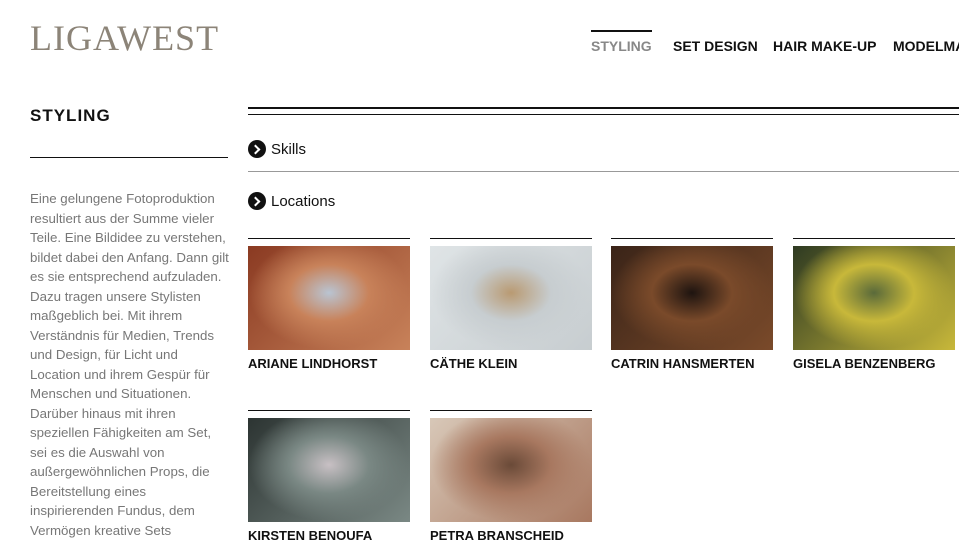 The width and height of the screenshot is (959, 552). What do you see at coordinates (926, 46) in the screenshot?
I see `nav-modelmake: MODELMAK` at bounding box center [926, 46].